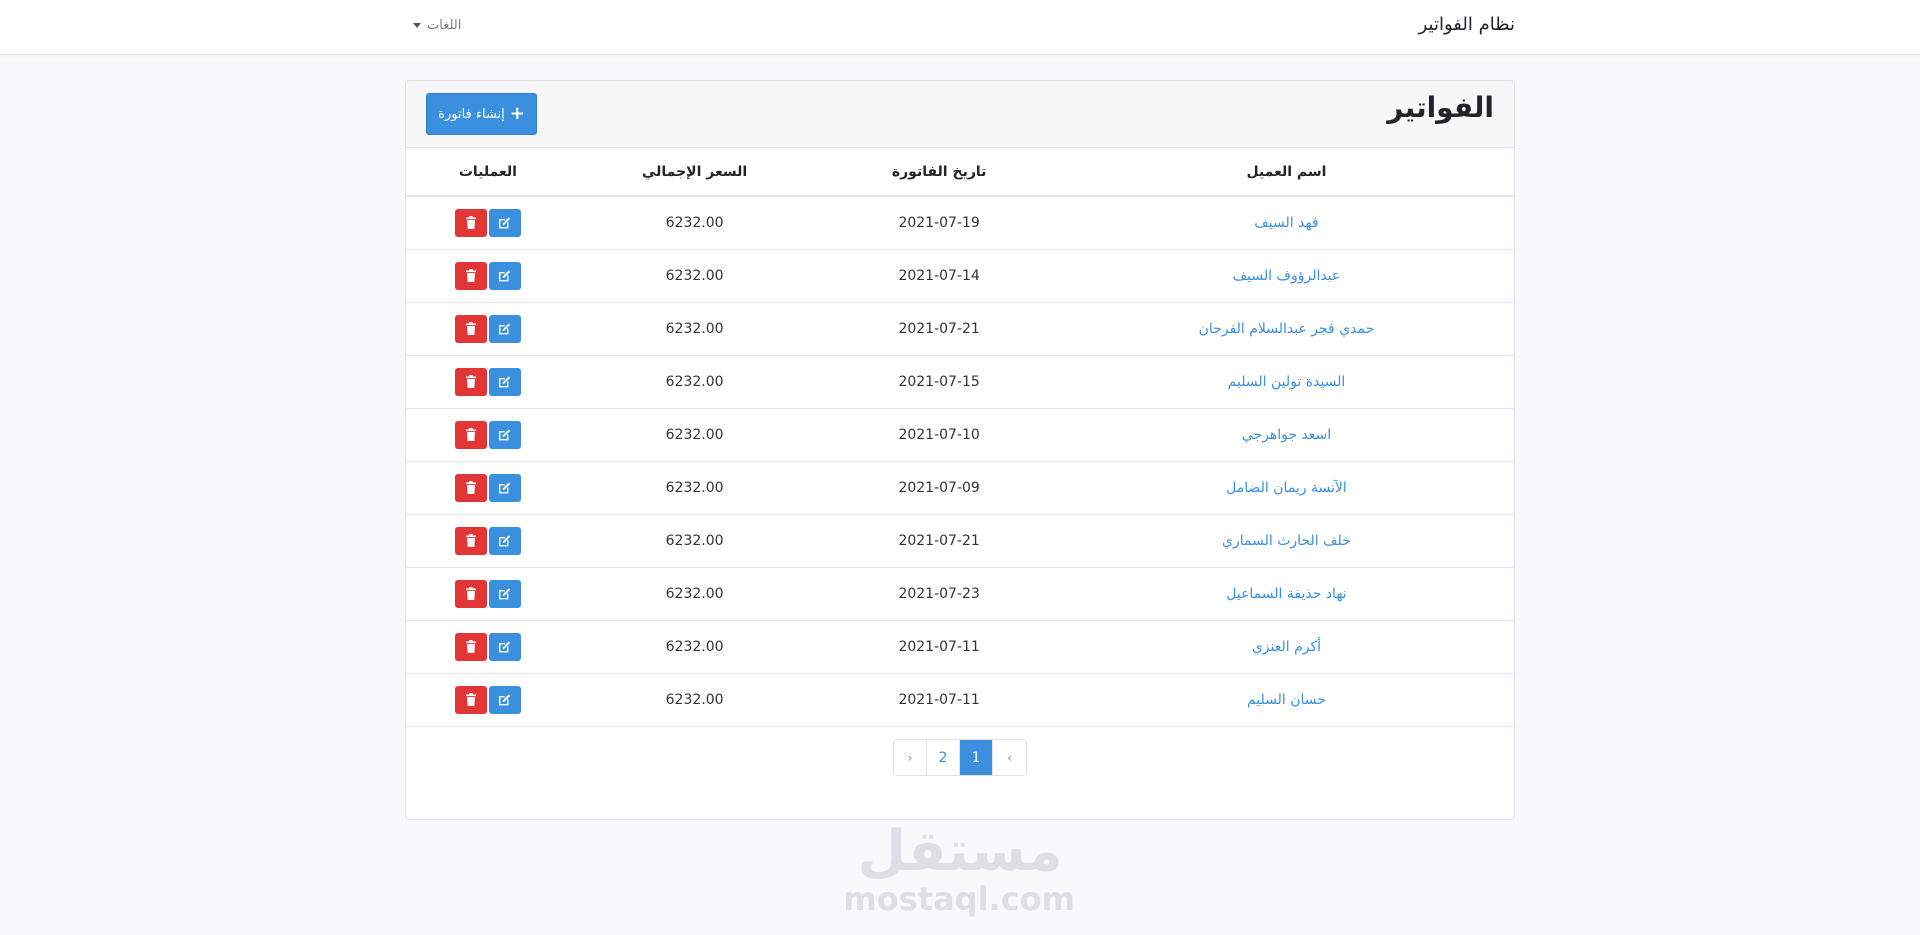  Describe the element at coordinates (939, 541) in the screenshot. I see `invoice-date-cell: 2021-07-21` at that location.